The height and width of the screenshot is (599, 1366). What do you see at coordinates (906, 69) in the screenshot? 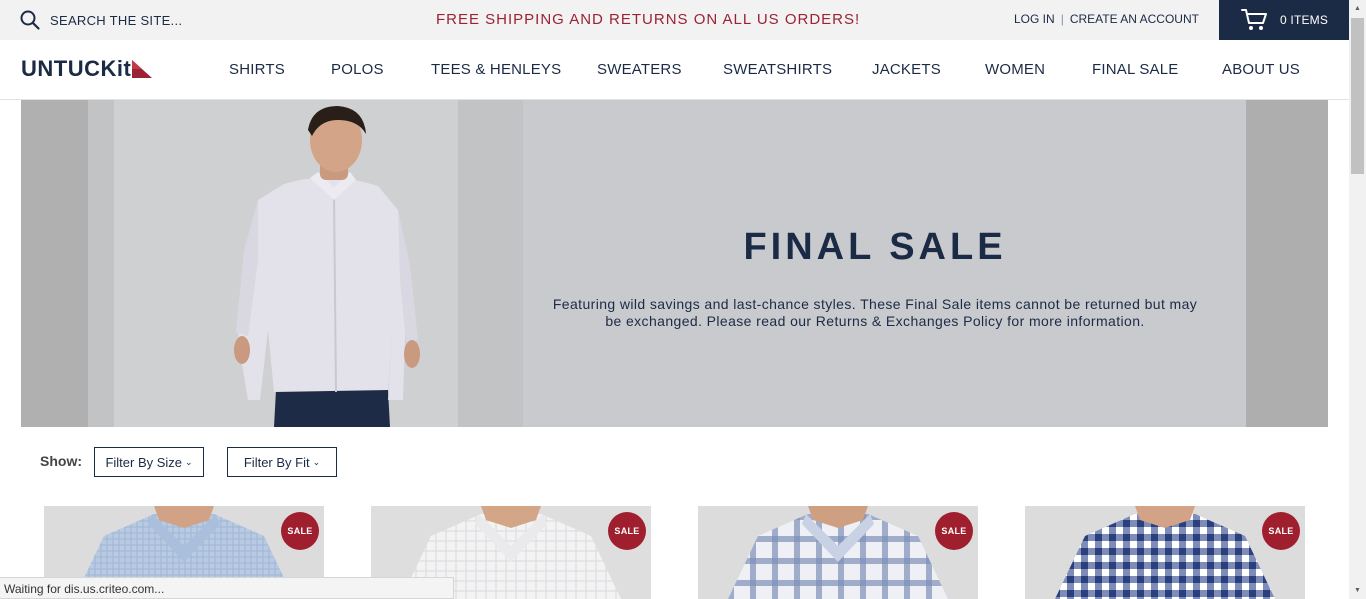
I see `nav-item-jackets: JACKETS` at bounding box center [906, 69].